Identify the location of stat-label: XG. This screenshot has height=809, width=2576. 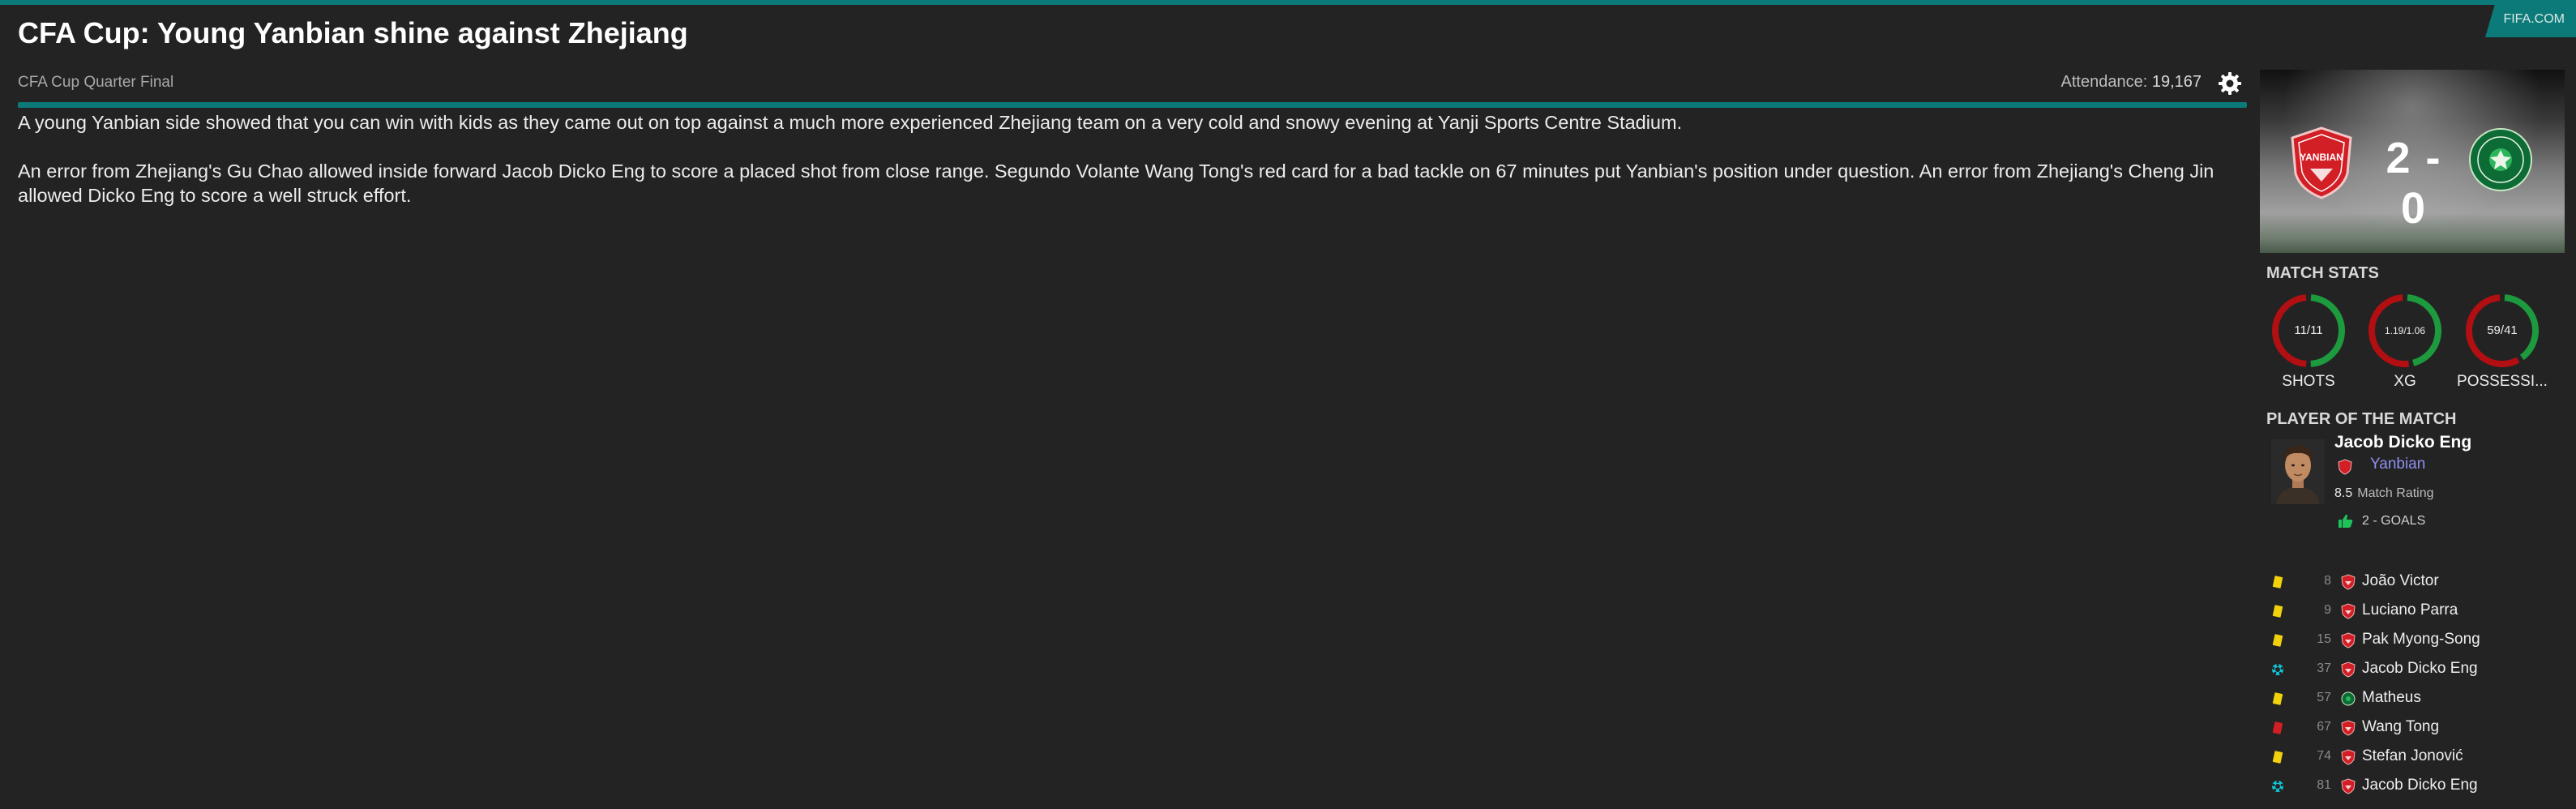
(2405, 381).